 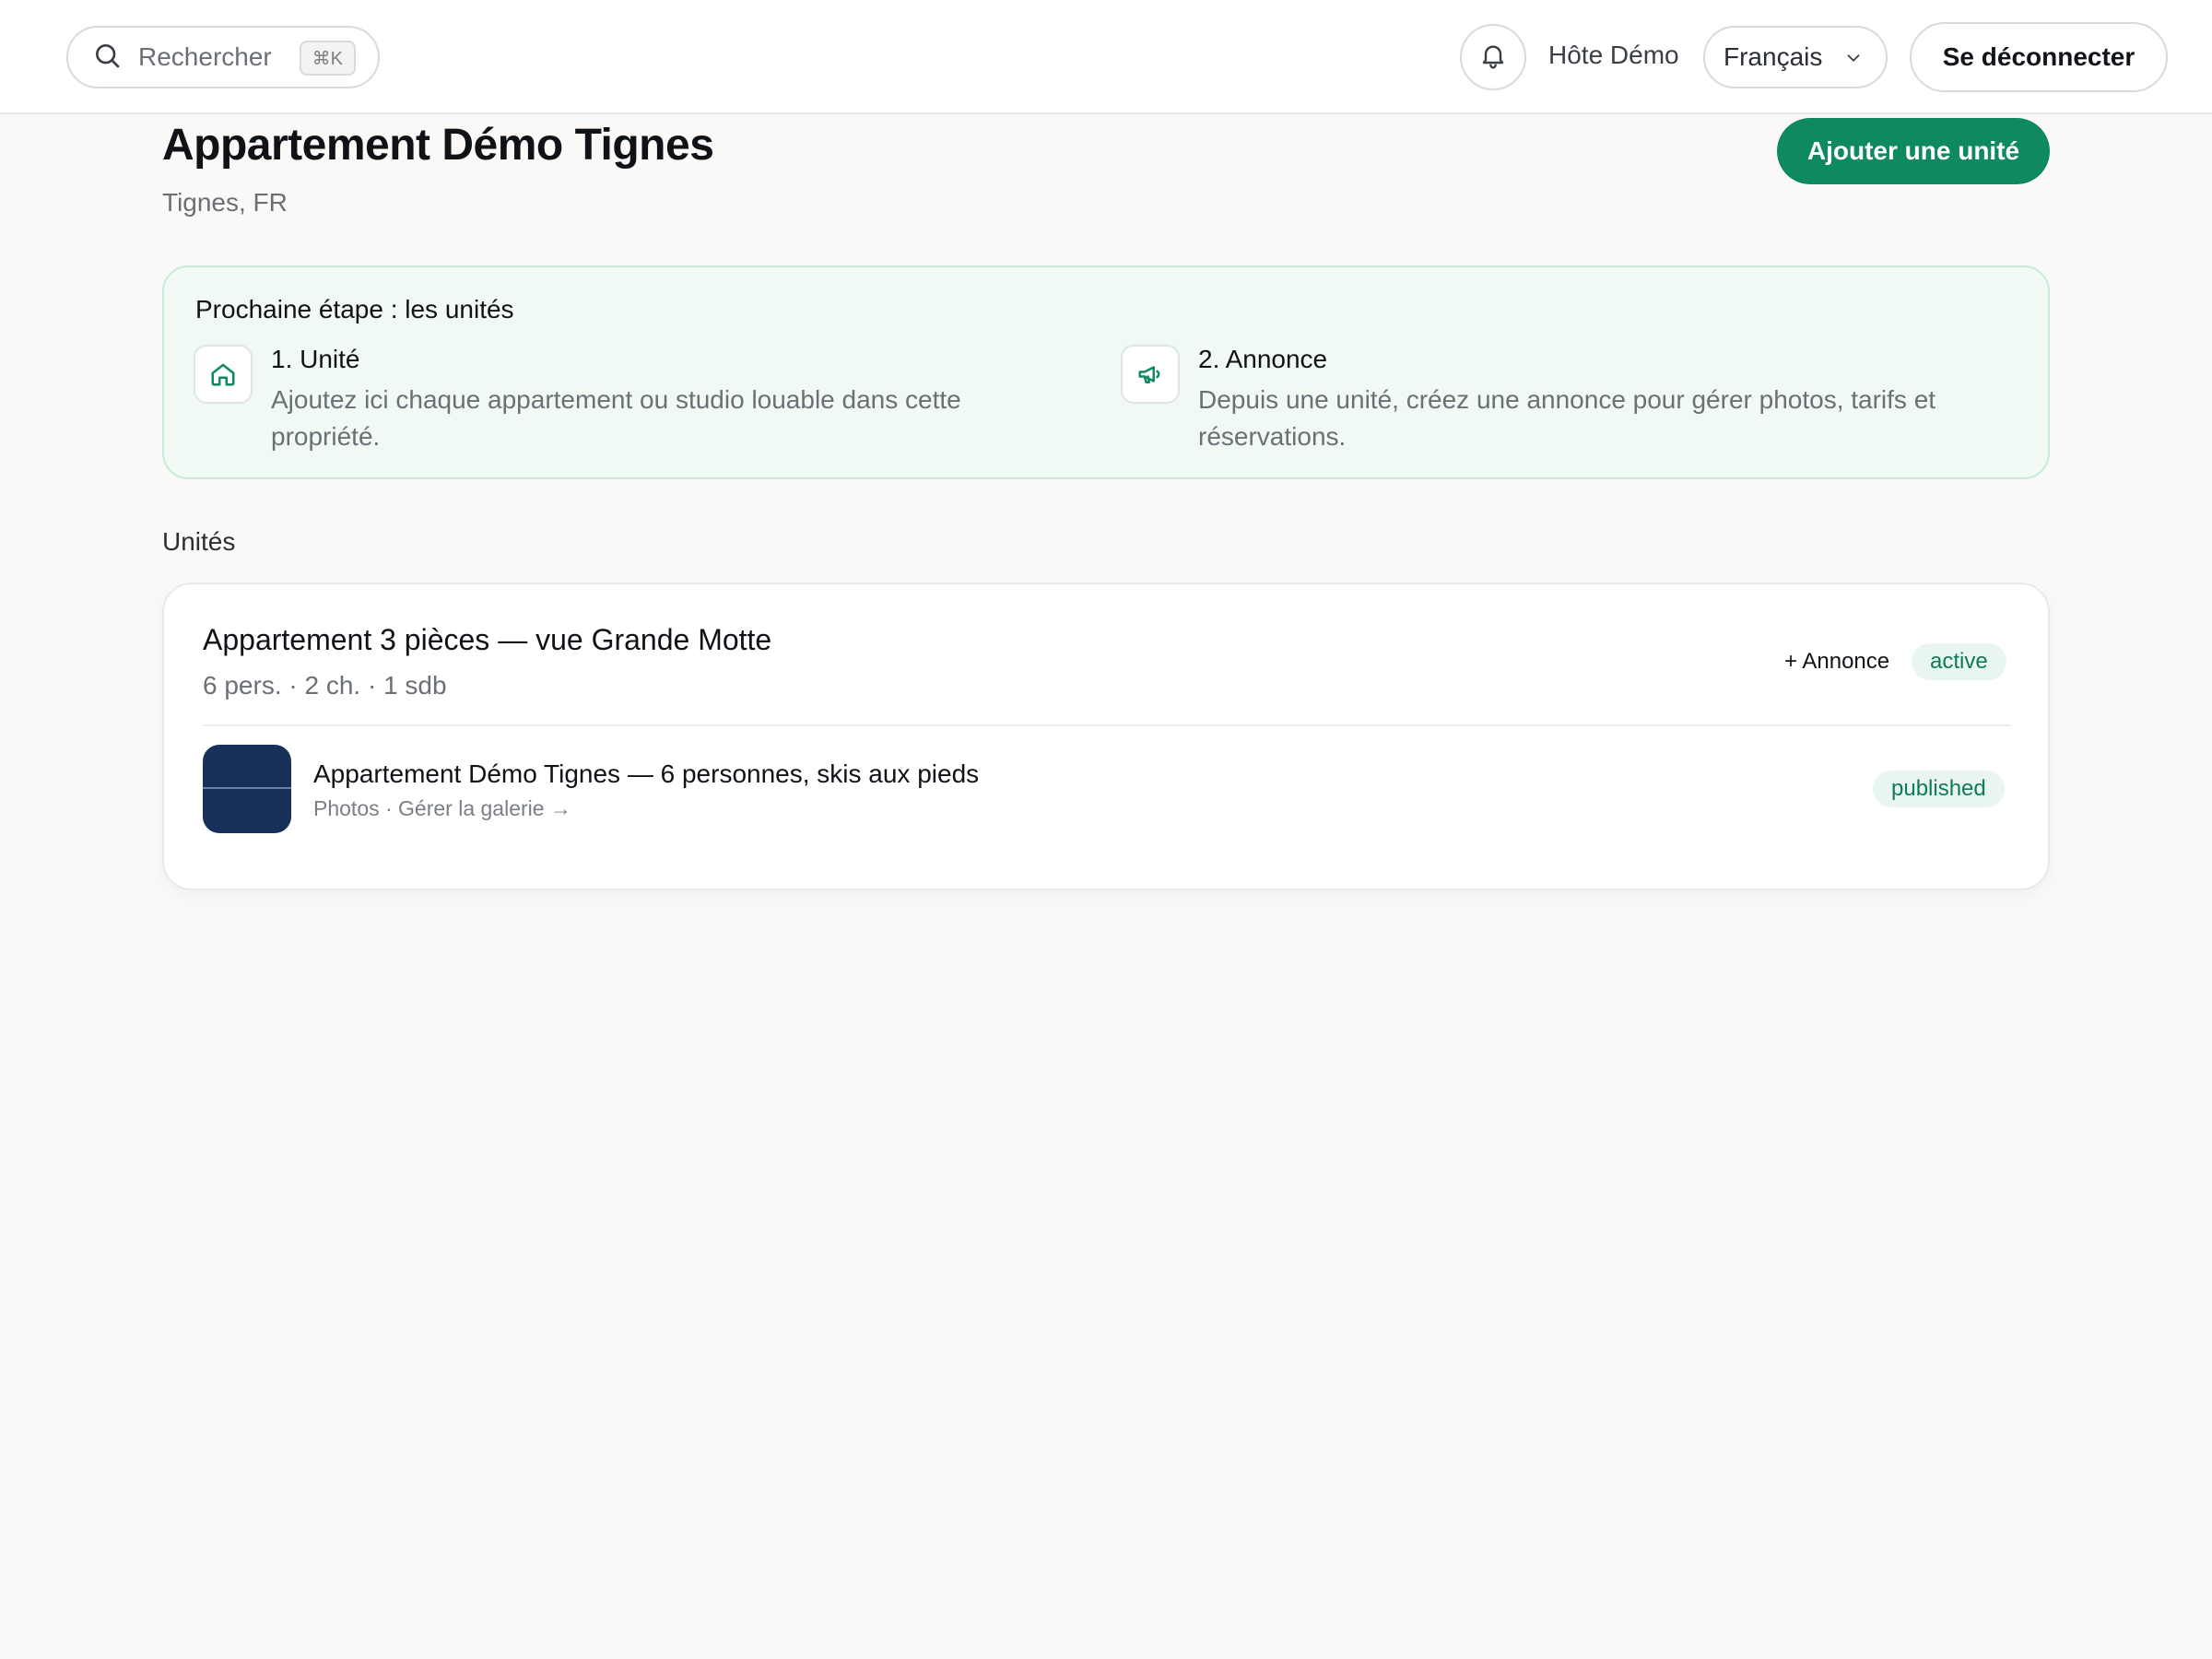 I want to click on notifications-button, so click(x=1493, y=57).